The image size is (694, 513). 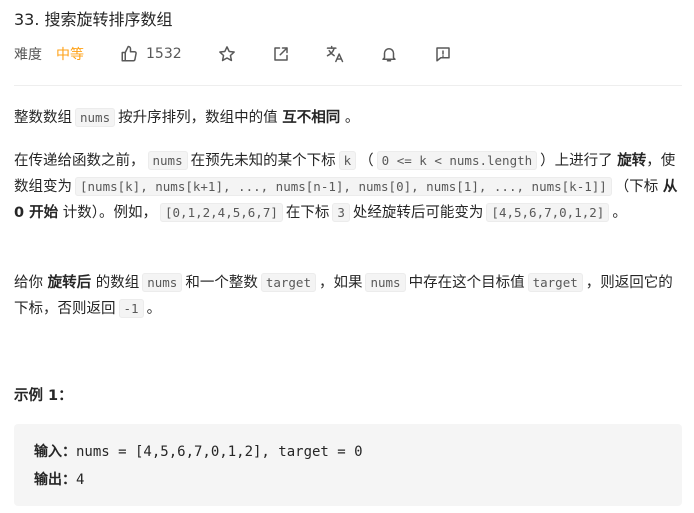 I want to click on text: 在预先未知的某个下标, so click(x=263, y=161).